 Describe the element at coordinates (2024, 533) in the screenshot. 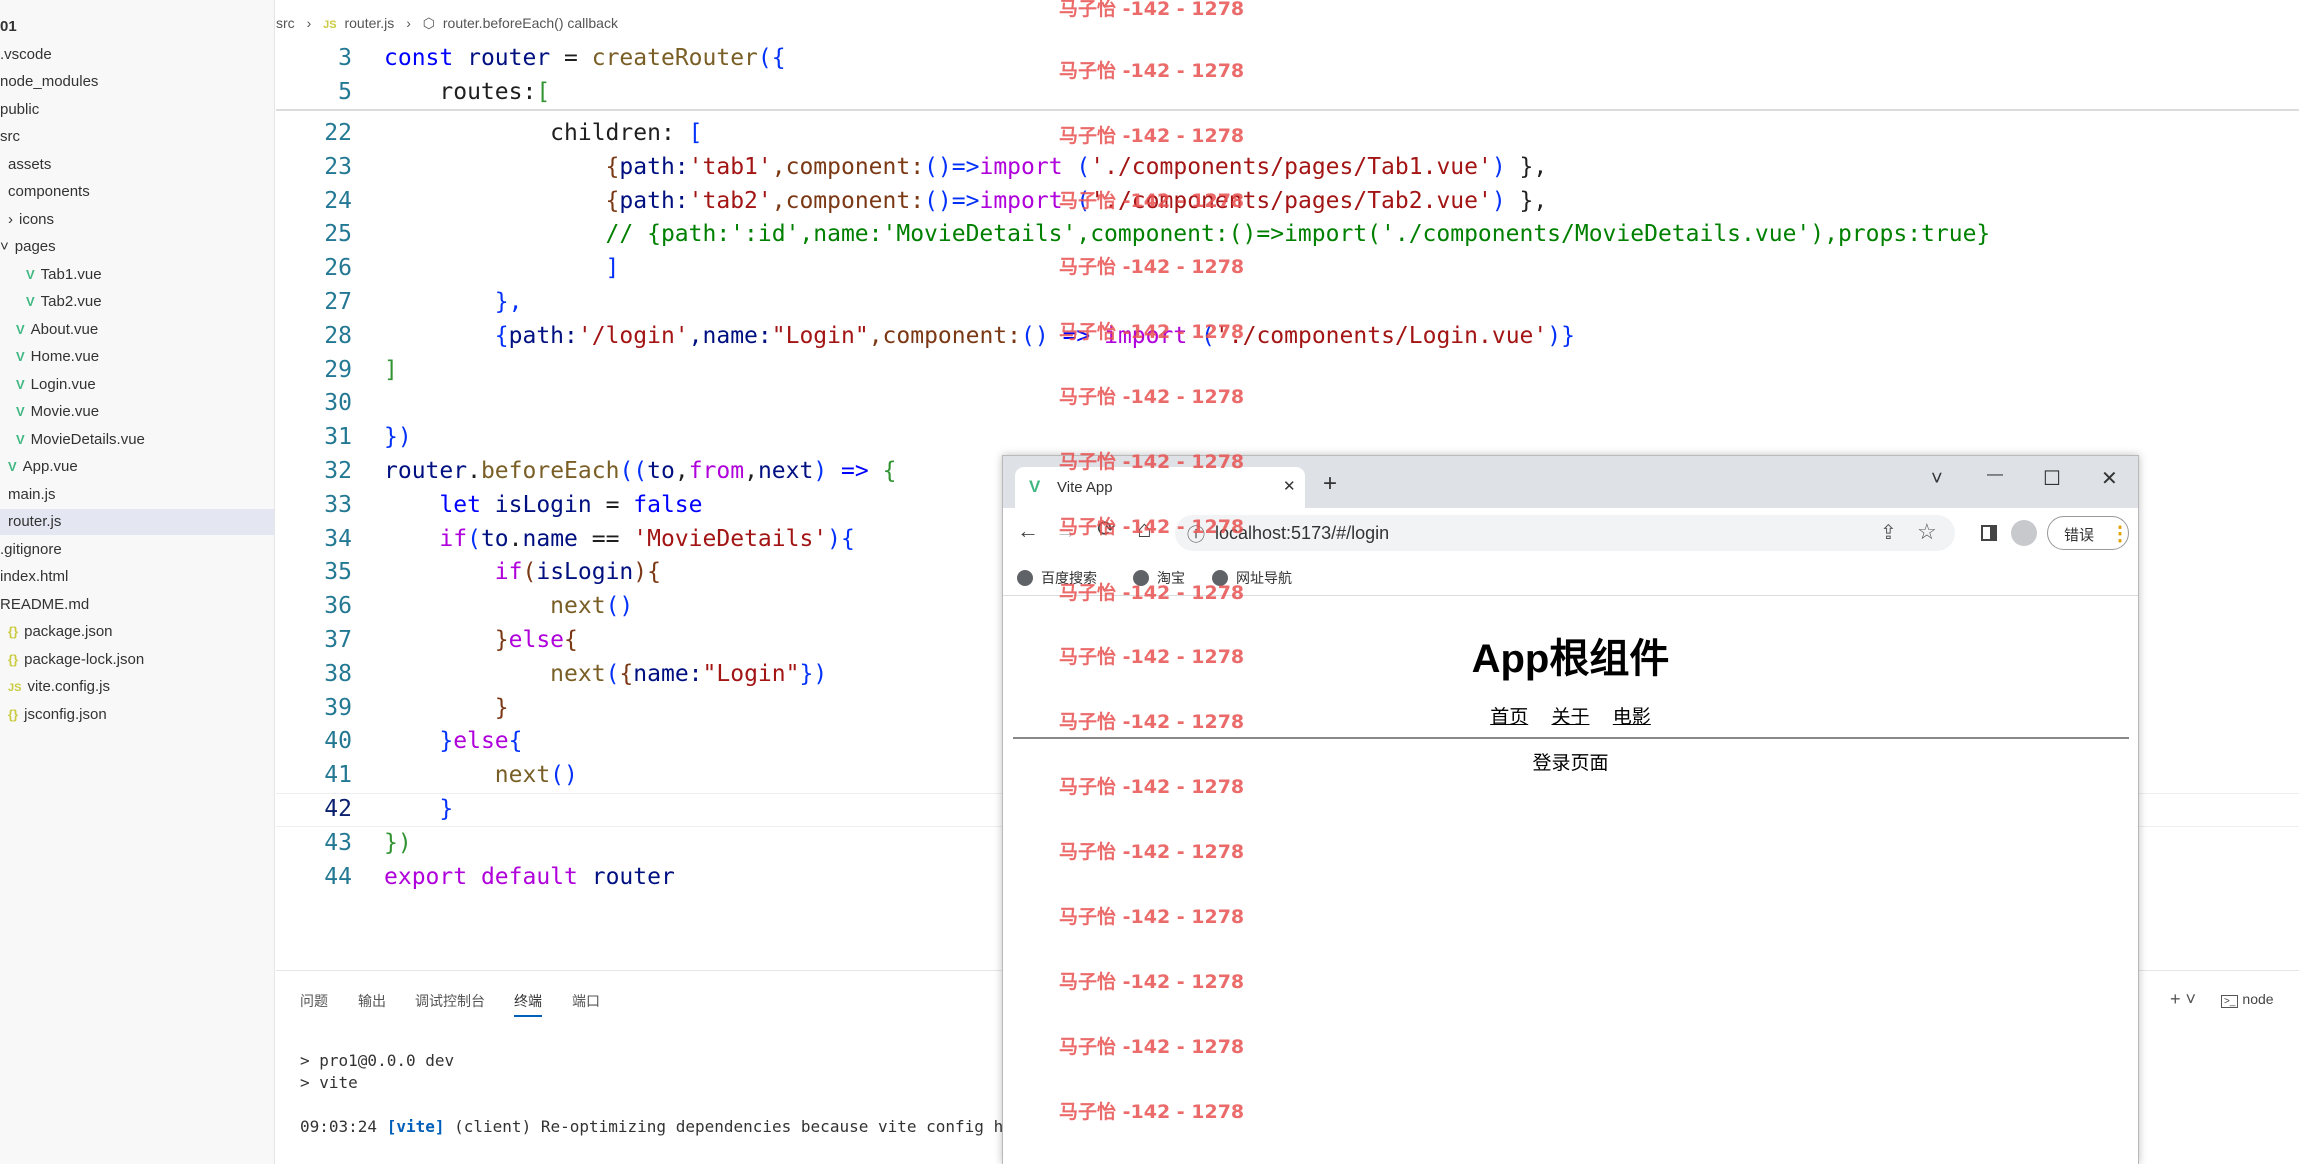

I see `profile-avatar` at that location.